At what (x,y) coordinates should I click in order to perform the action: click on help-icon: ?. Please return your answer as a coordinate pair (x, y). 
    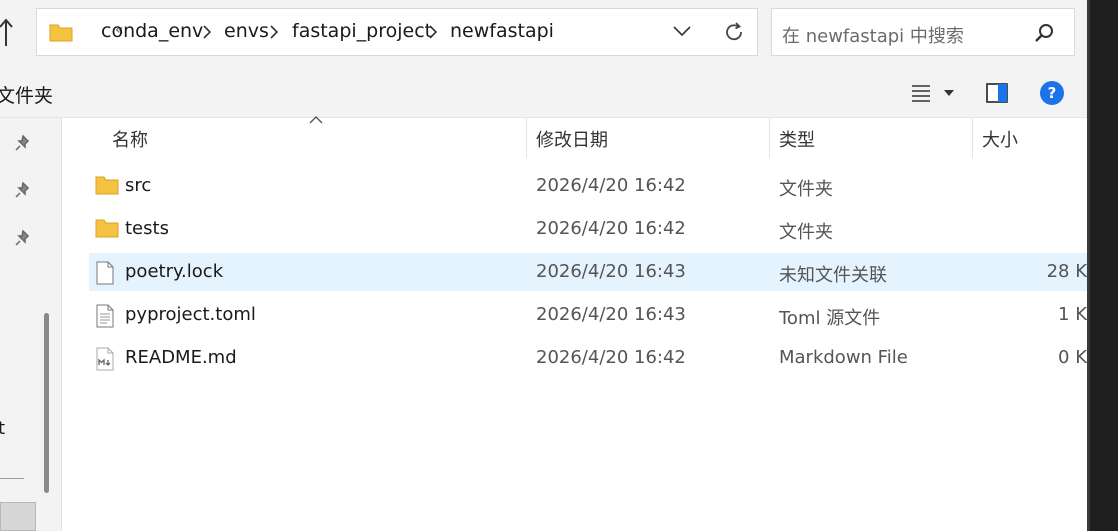
    Looking at the image, I should click on (1052, 93).